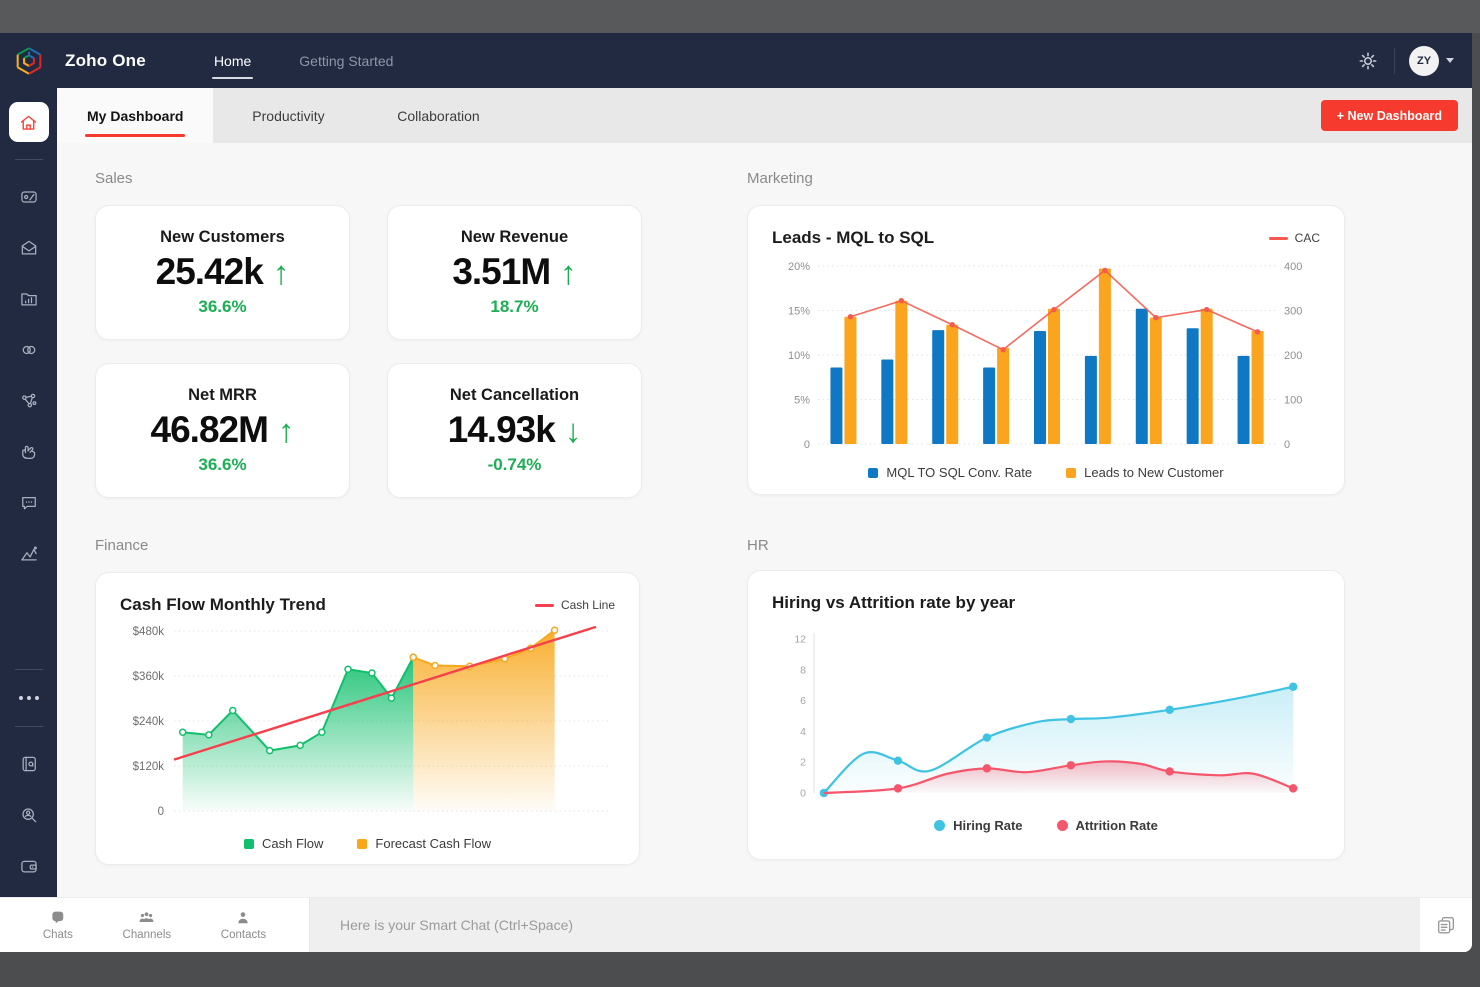 The height and width of the screenshot is (987, 1480). What do you see at coordinates (58, 925) in the screenshot?
I see `chat-tab-chats: Chats` at bounding box center [58, 925].